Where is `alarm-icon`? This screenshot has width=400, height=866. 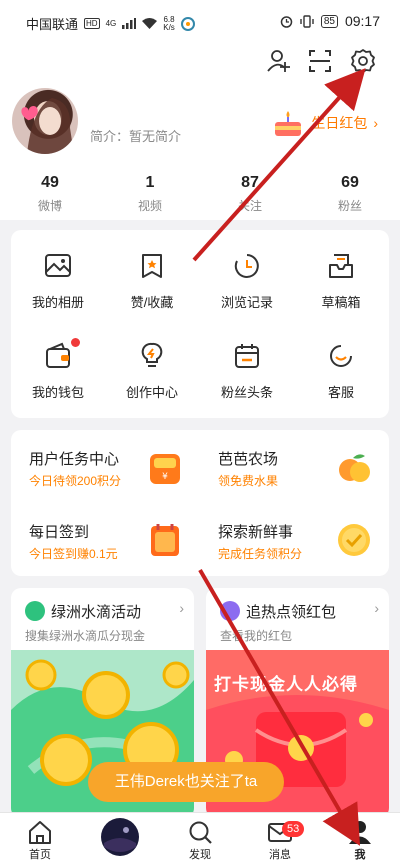
alarm-icon is located at coordinates (286, 21).